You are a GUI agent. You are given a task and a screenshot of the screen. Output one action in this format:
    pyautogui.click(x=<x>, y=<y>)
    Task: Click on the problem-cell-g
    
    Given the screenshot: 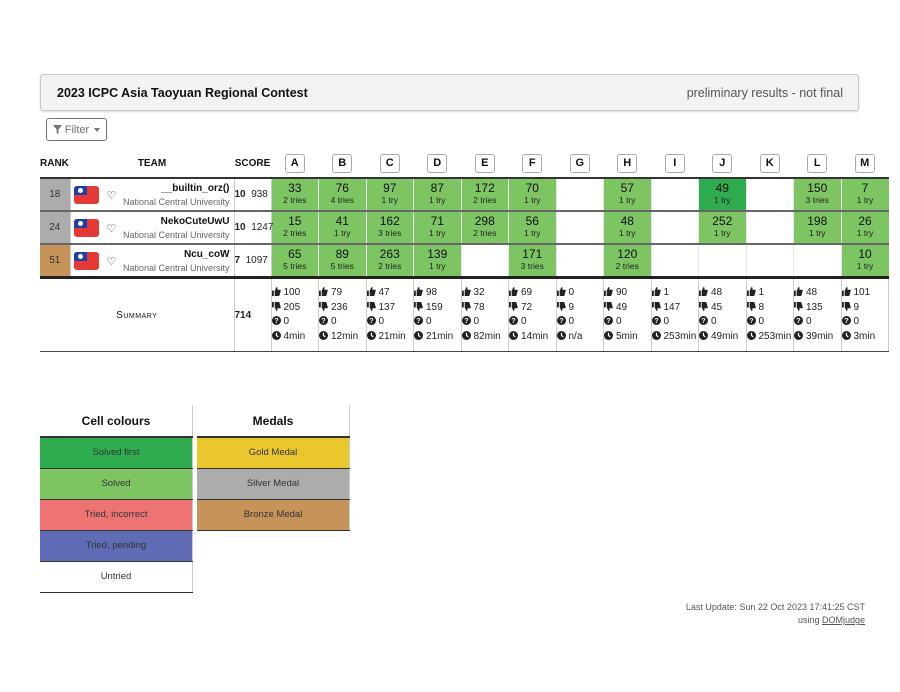 What is the action you would take?
    pyautogui.click(x=580, y=227)
    